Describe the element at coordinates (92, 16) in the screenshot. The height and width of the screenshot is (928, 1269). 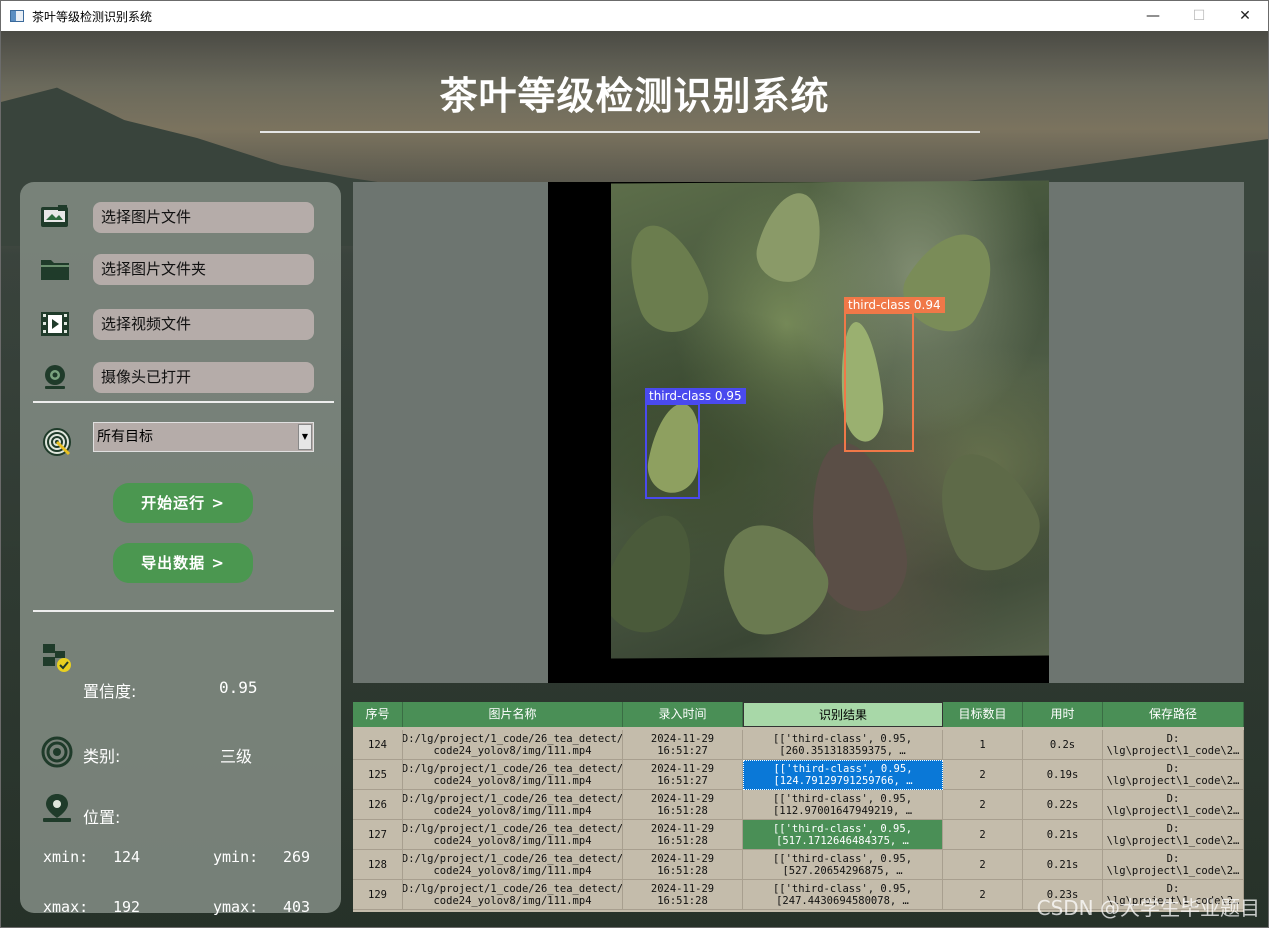
I see `window-title: 茶叶等级检测识别系统` at that location.